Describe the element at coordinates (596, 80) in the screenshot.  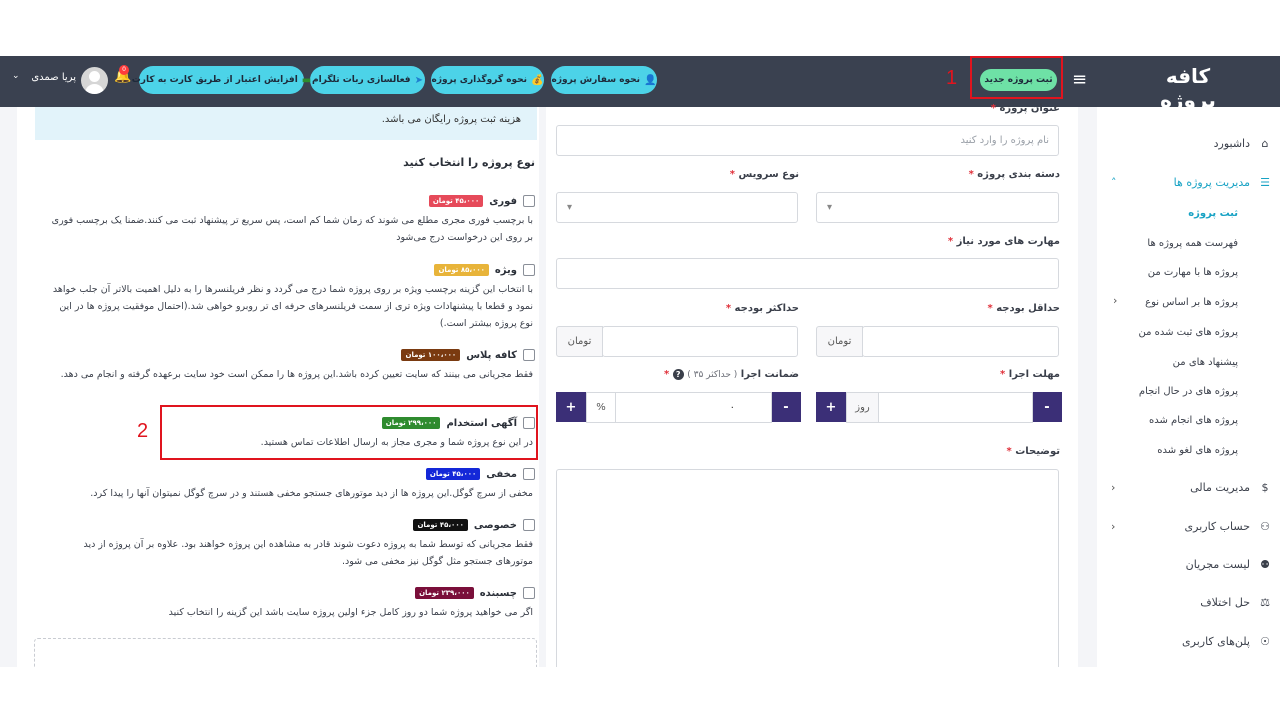
I see `how-to-order-label: نحوه سفارش پروژه` at that location.